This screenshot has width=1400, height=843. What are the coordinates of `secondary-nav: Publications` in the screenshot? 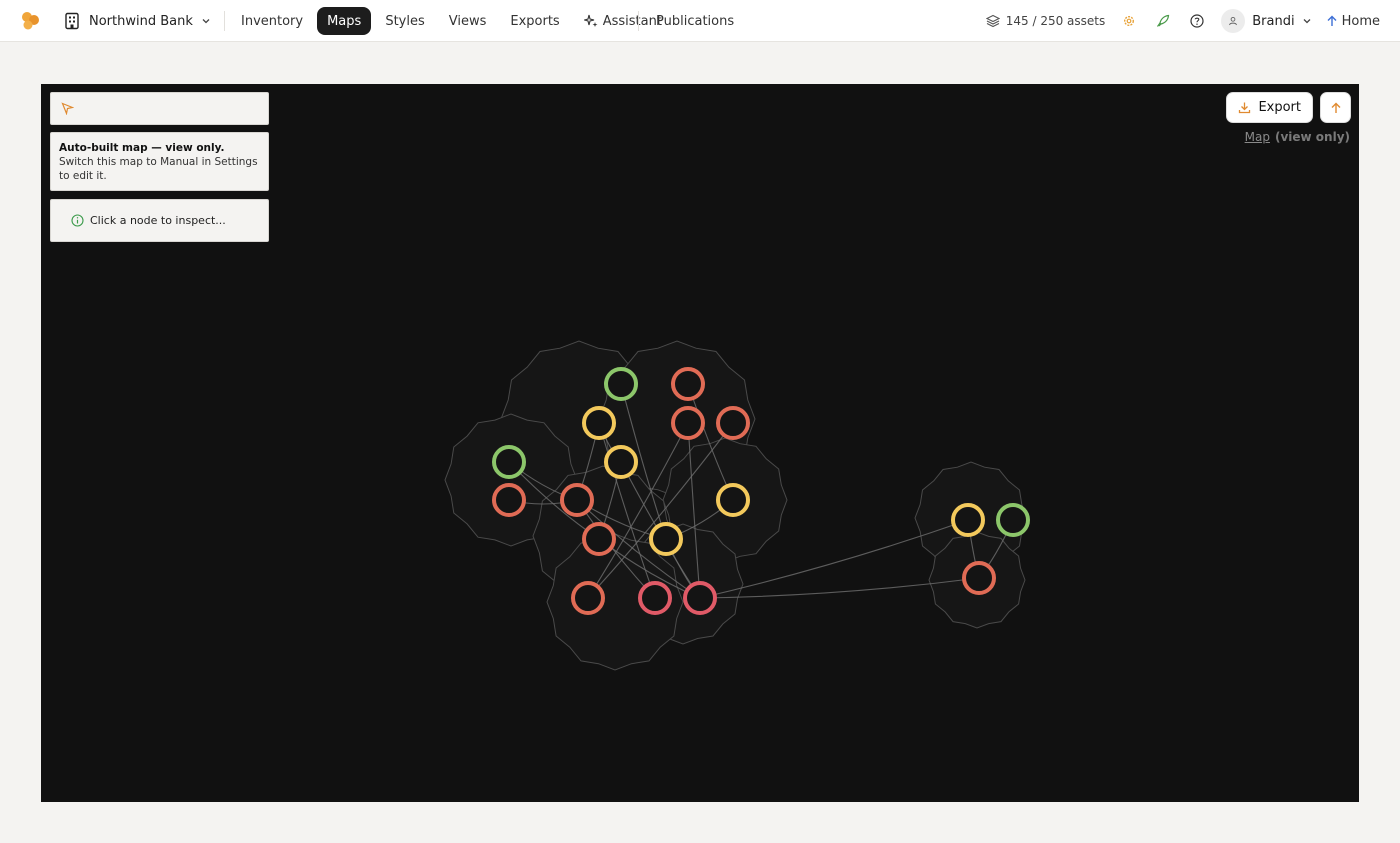 It's located at (695, 21).